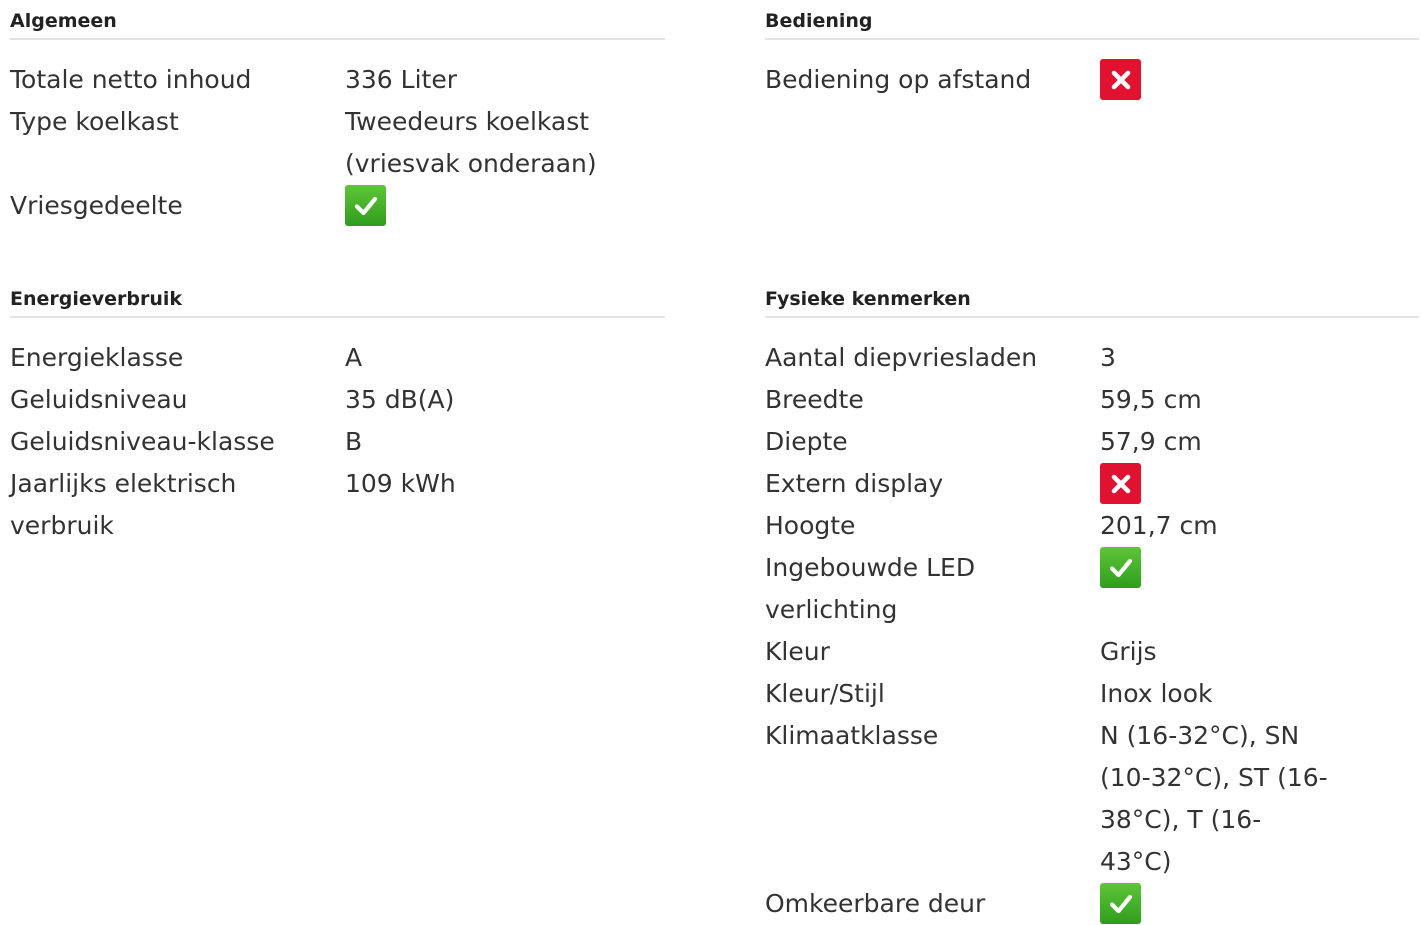  I want to click on spec-row: Hoogte 201,7 cm, so click(1092, 526).